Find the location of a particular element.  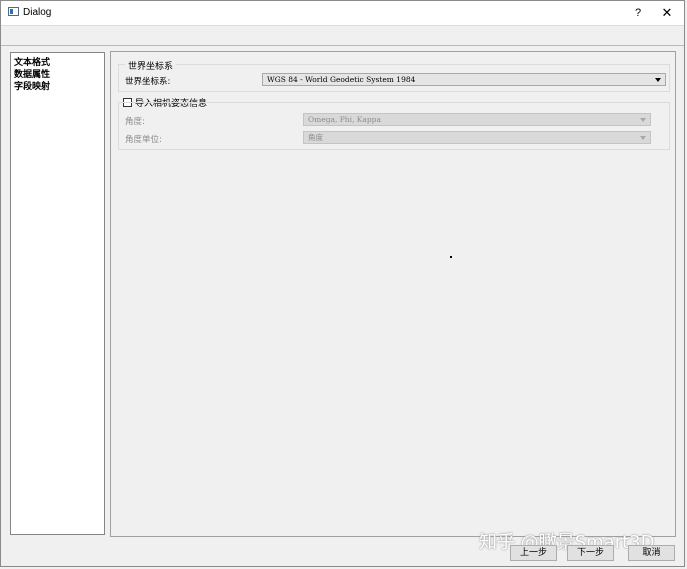

title-bar: Dialog ? ✕ is located at coordinates (342, 13).